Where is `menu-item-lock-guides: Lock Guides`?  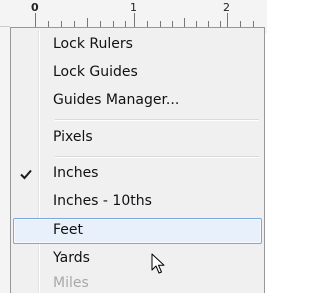 menu-item-lock-guides: Lock Guides is located at coordinates (137, 73).